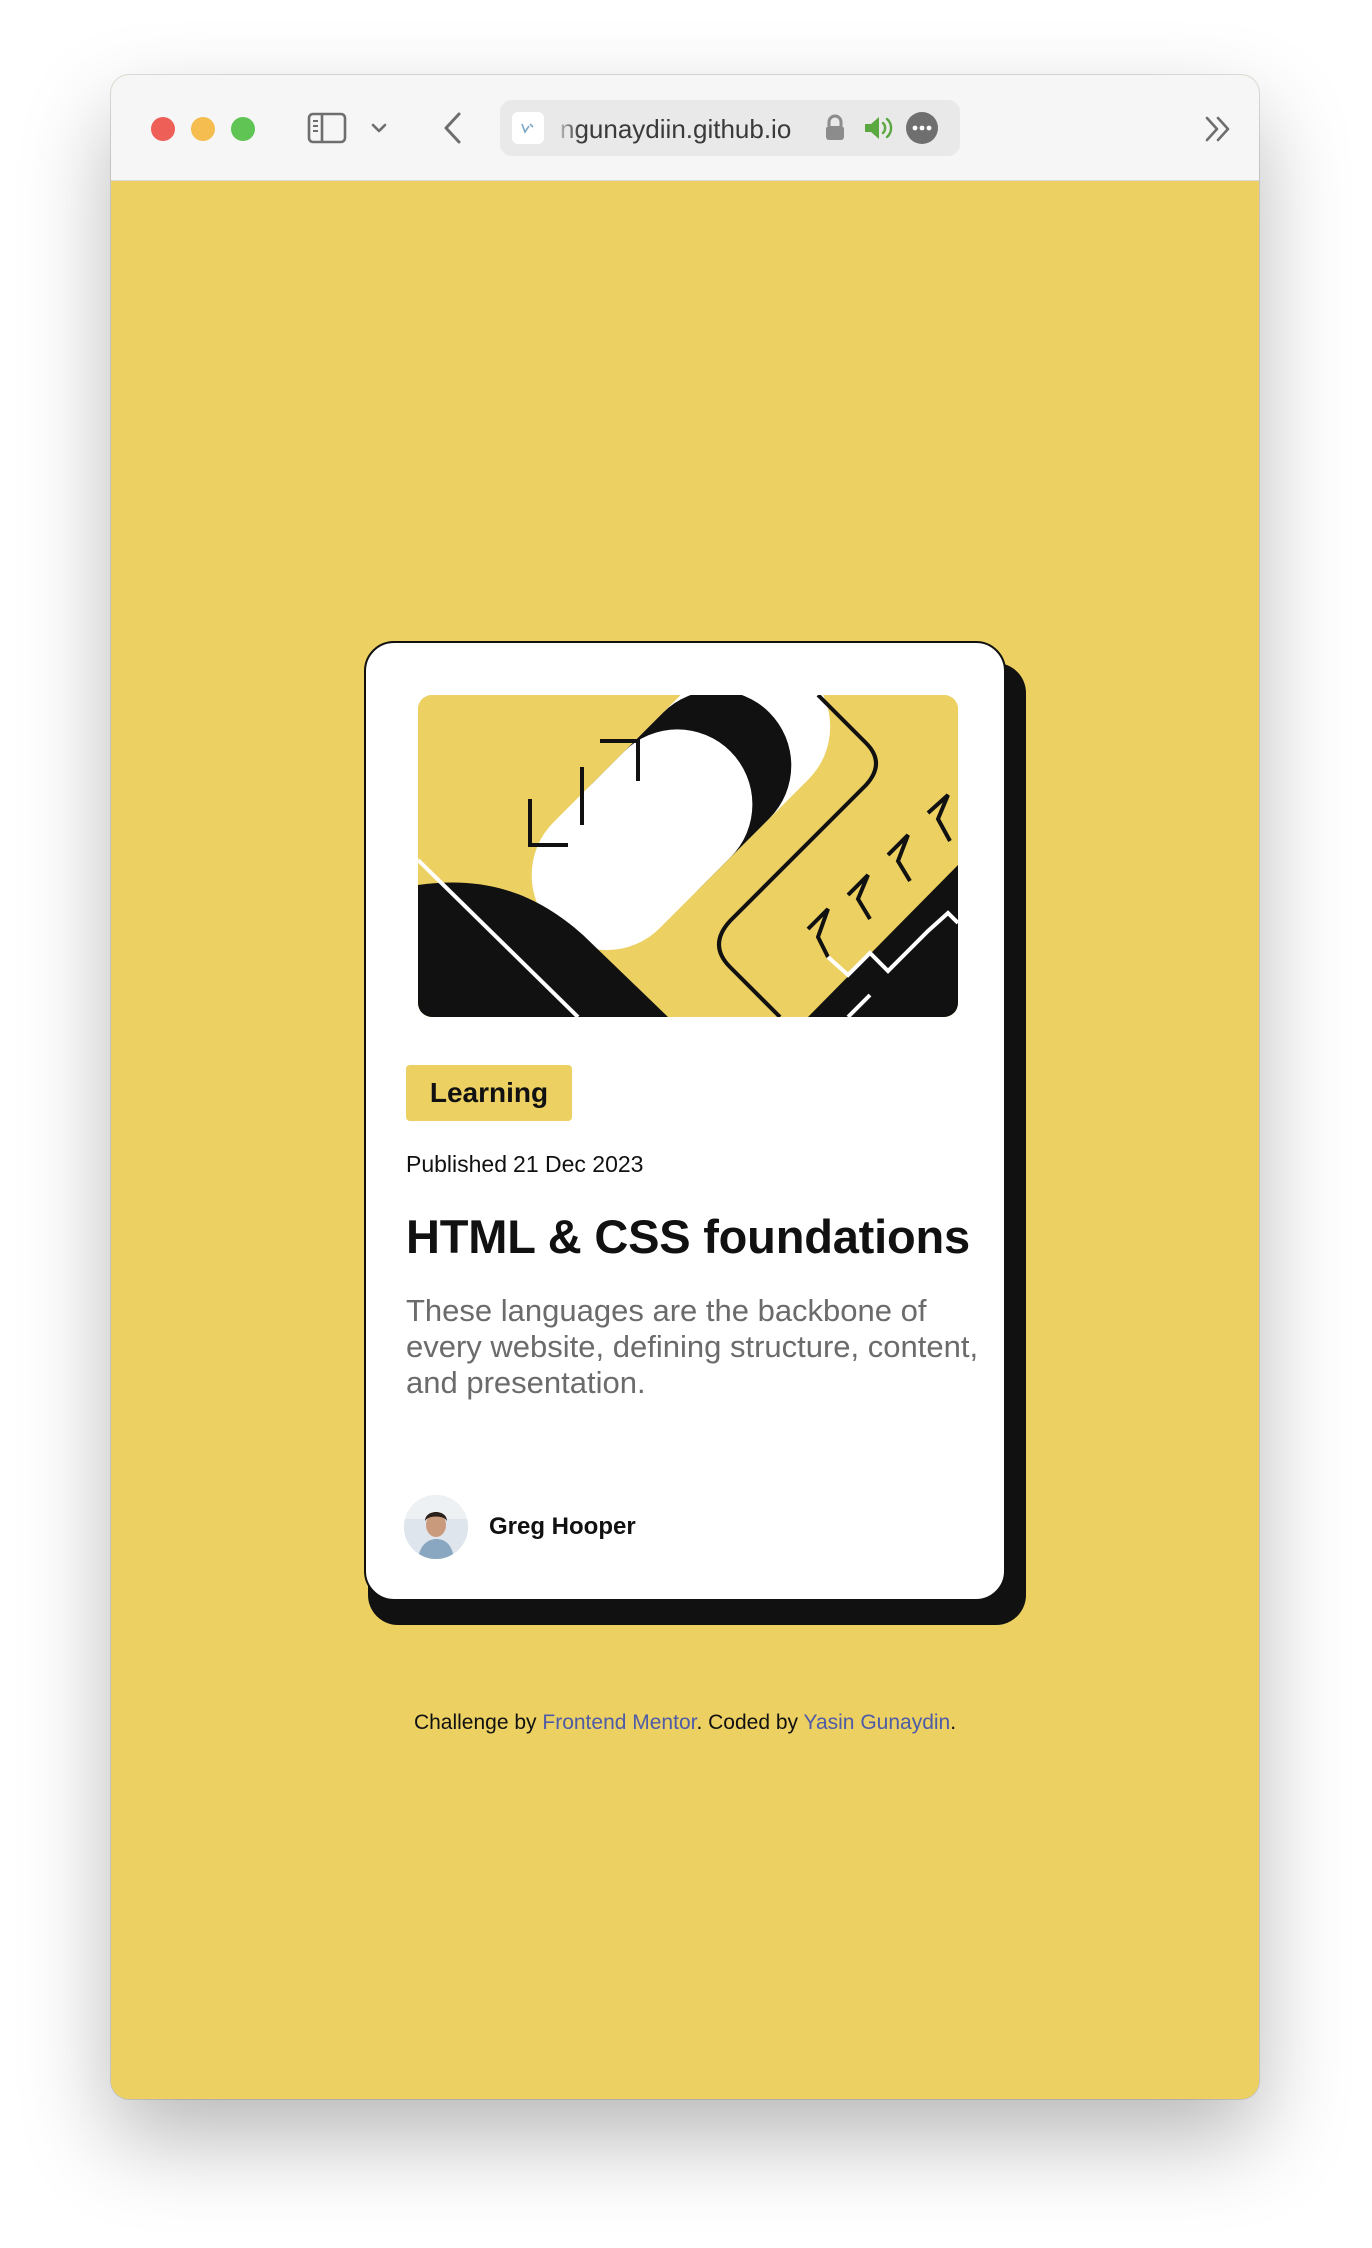 This screenshot has width=1372, height=2248. What do you see at coordinates (203, 129) in the screenshot?
I see `minimize-window-button` at bounding box center [203, 129].